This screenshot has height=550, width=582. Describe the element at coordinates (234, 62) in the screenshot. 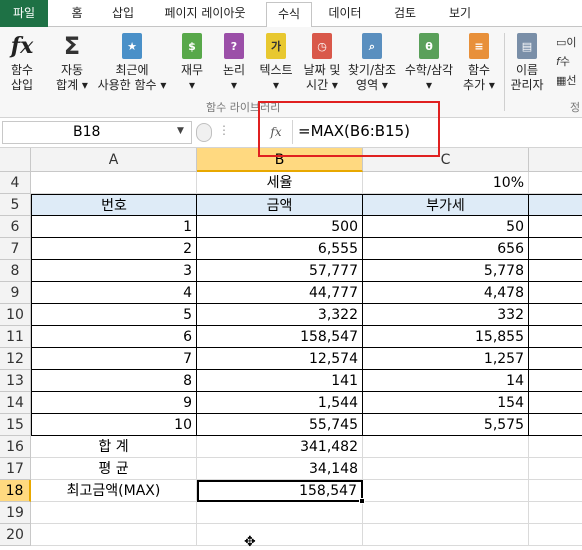

I see `logical-functions-button: ? 논리 ▾` at that location.